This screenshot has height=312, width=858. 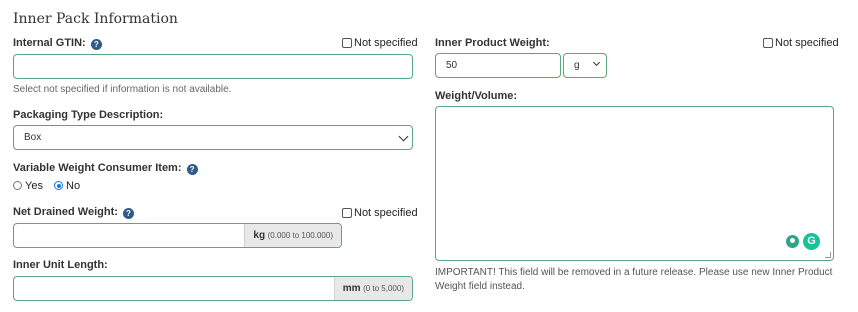 I want to click on net-drained-weight-not-specified-label: Not specified, so click(x=386, y=213).